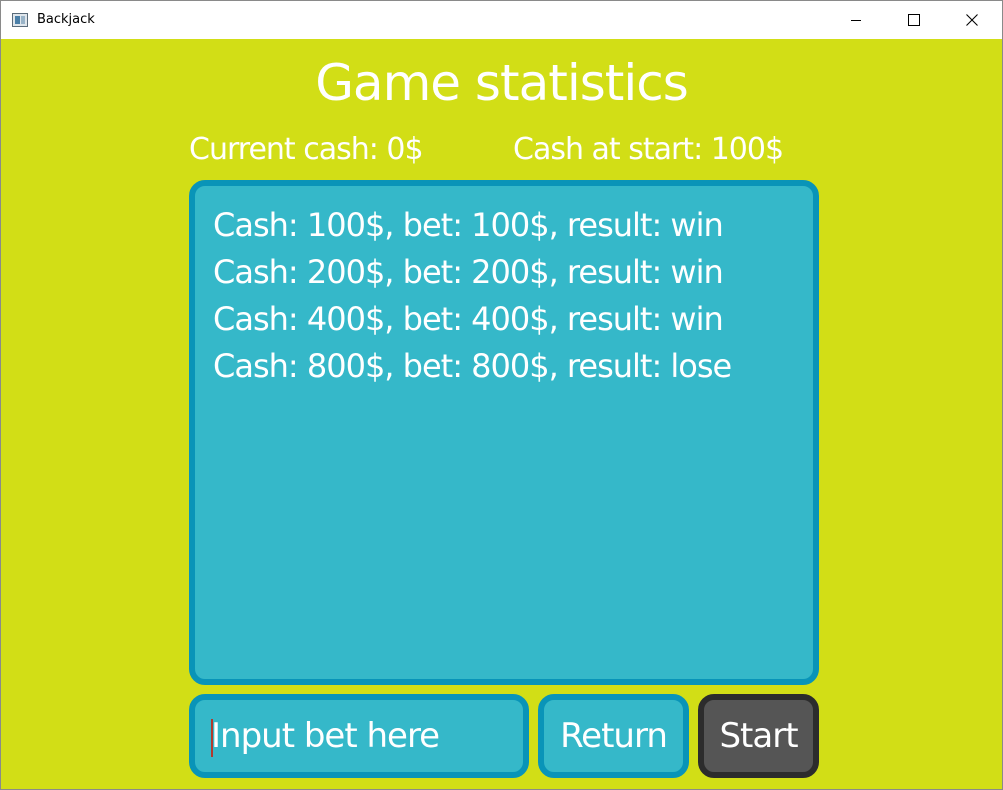 The height and width of the screenshot is (790, 1003). What do you see at coordinates (212, 738) in the screenshot?
I see `text-caret` at bounding box center [212, 738].